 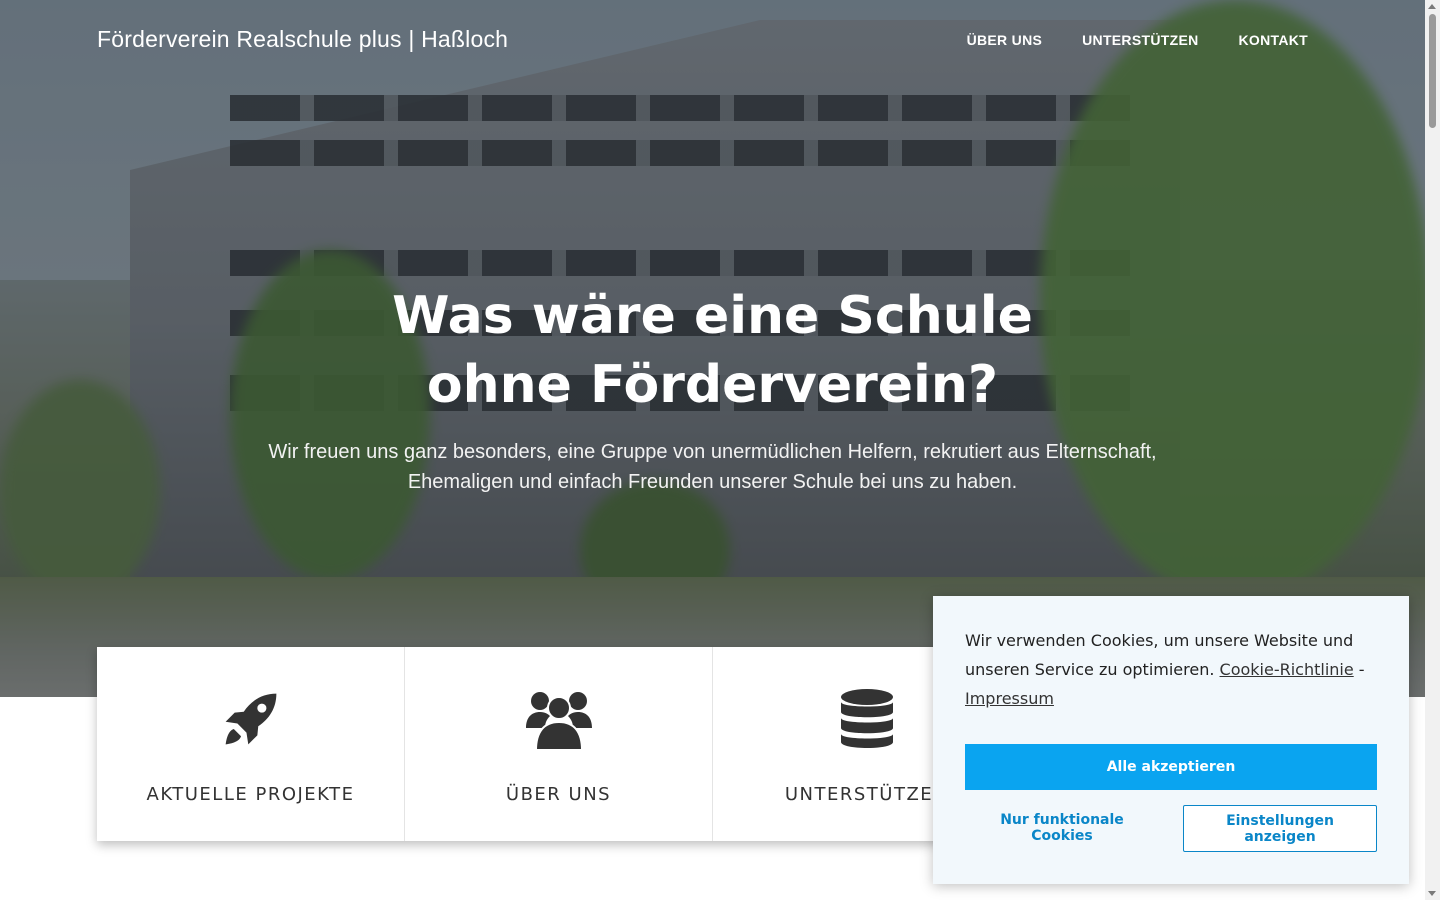 I want to click on nav-item-unterstuetzen: UNTERSTÜTZEN, so click(x=1140, y=40).